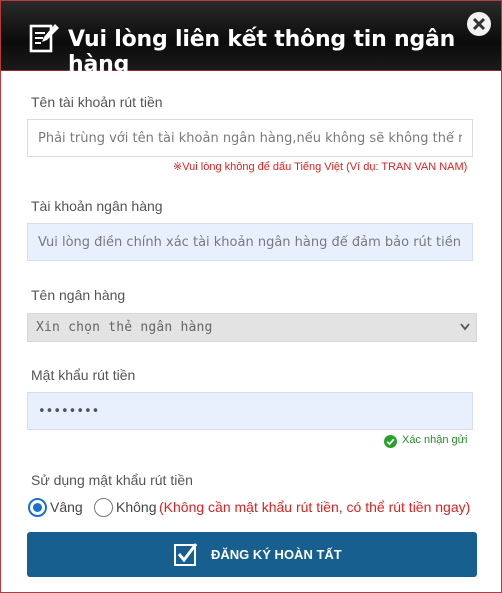 This screenshot has height=593, width=502. What do you see at coordinates (390, 441) in the screenshot?
I see `check-circle-icon` at bounding box center [390, 441].